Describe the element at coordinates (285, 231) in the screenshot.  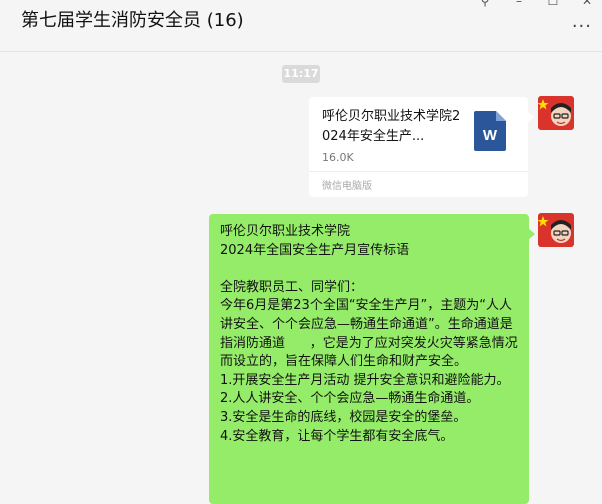
I see `message-line: 呼伦贝尔职业技术学院` at that location.